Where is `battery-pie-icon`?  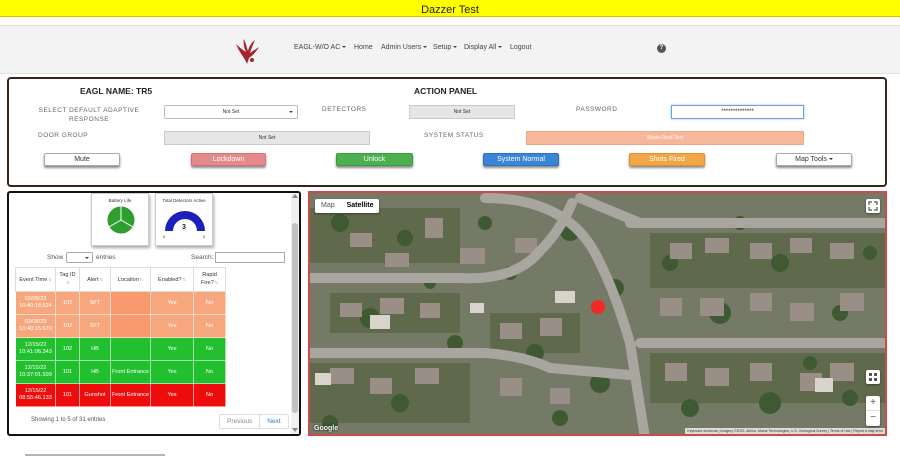 battery-pie-icon is located at coordinates (121, 220).